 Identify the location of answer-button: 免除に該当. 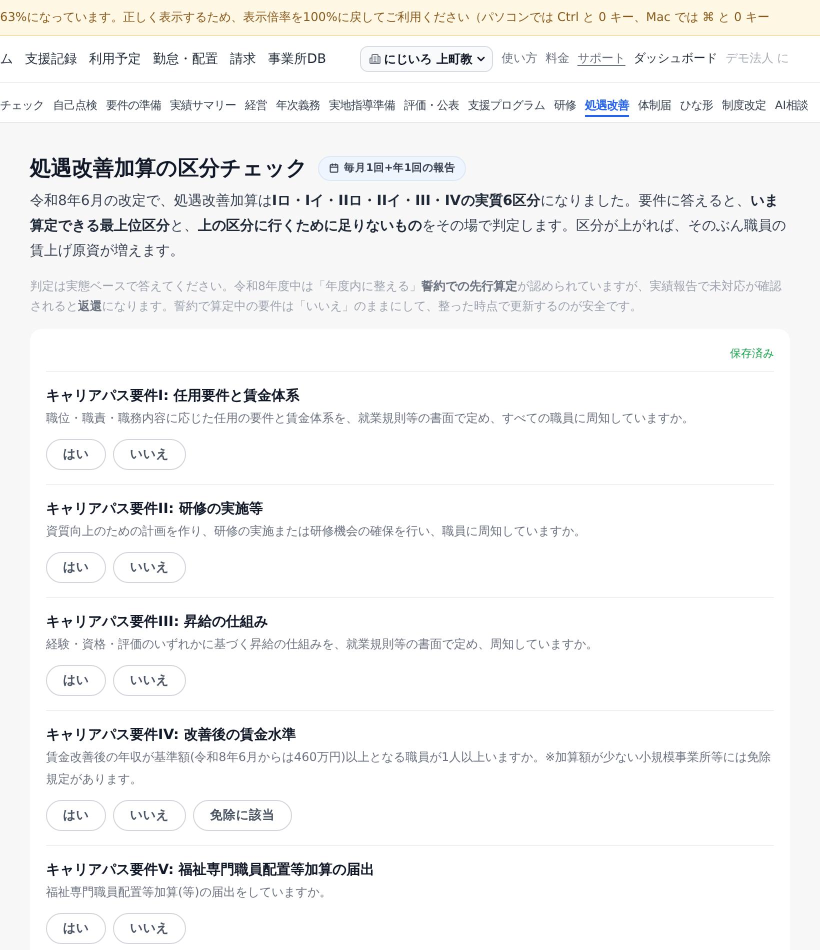
(242, 815).